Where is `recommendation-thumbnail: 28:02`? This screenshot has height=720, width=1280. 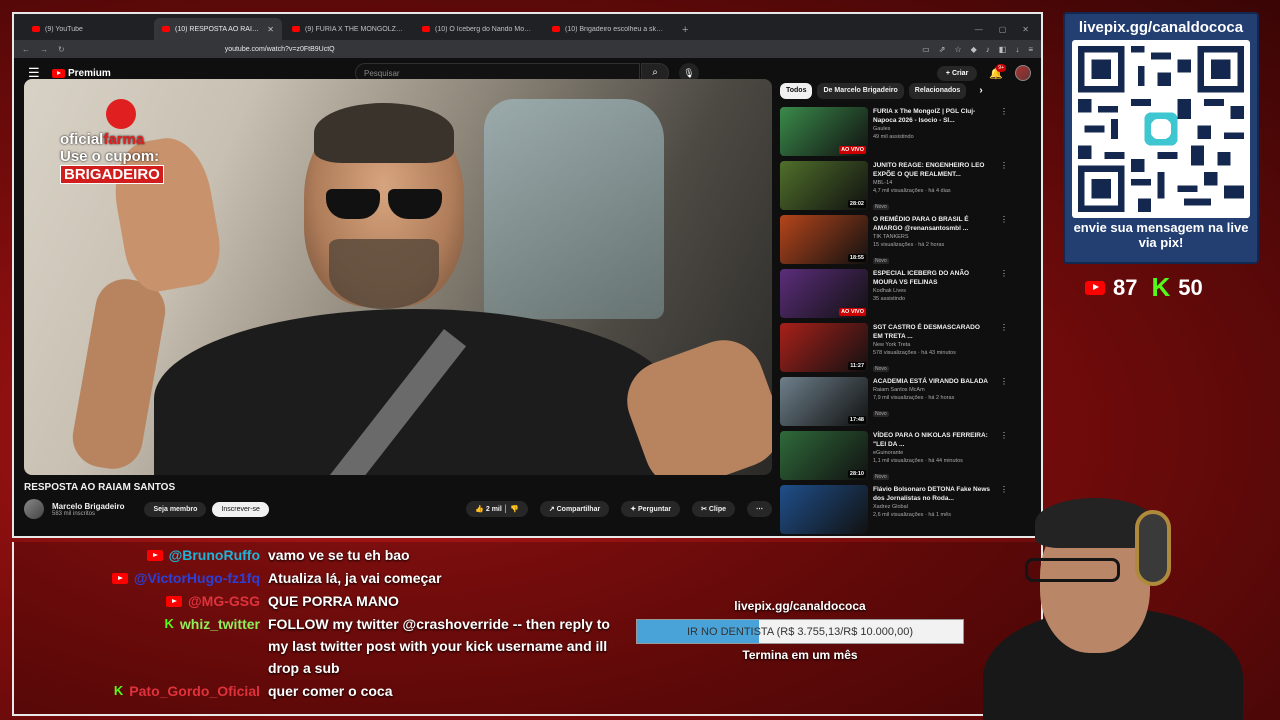
recommendation-thumbnail: 28:02 is located at coordinates (824, 185).